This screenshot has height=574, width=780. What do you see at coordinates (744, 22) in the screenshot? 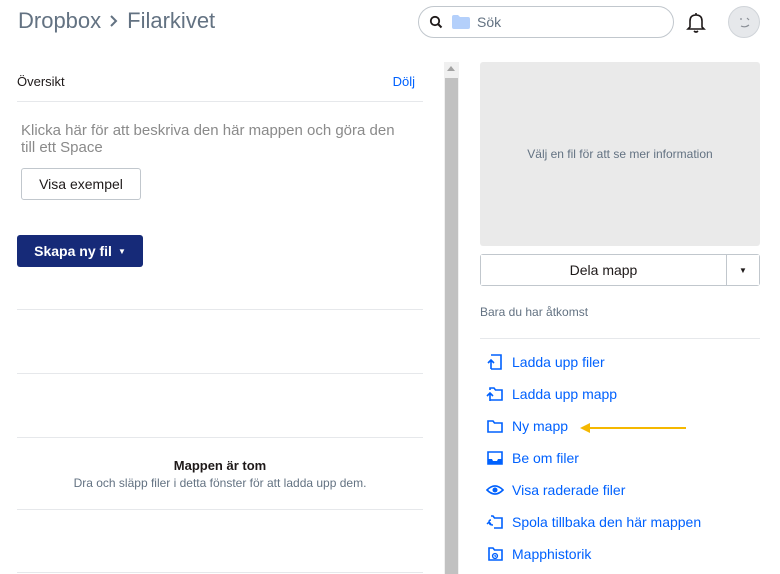
I see `avatar` at bounding box center [744, 22].